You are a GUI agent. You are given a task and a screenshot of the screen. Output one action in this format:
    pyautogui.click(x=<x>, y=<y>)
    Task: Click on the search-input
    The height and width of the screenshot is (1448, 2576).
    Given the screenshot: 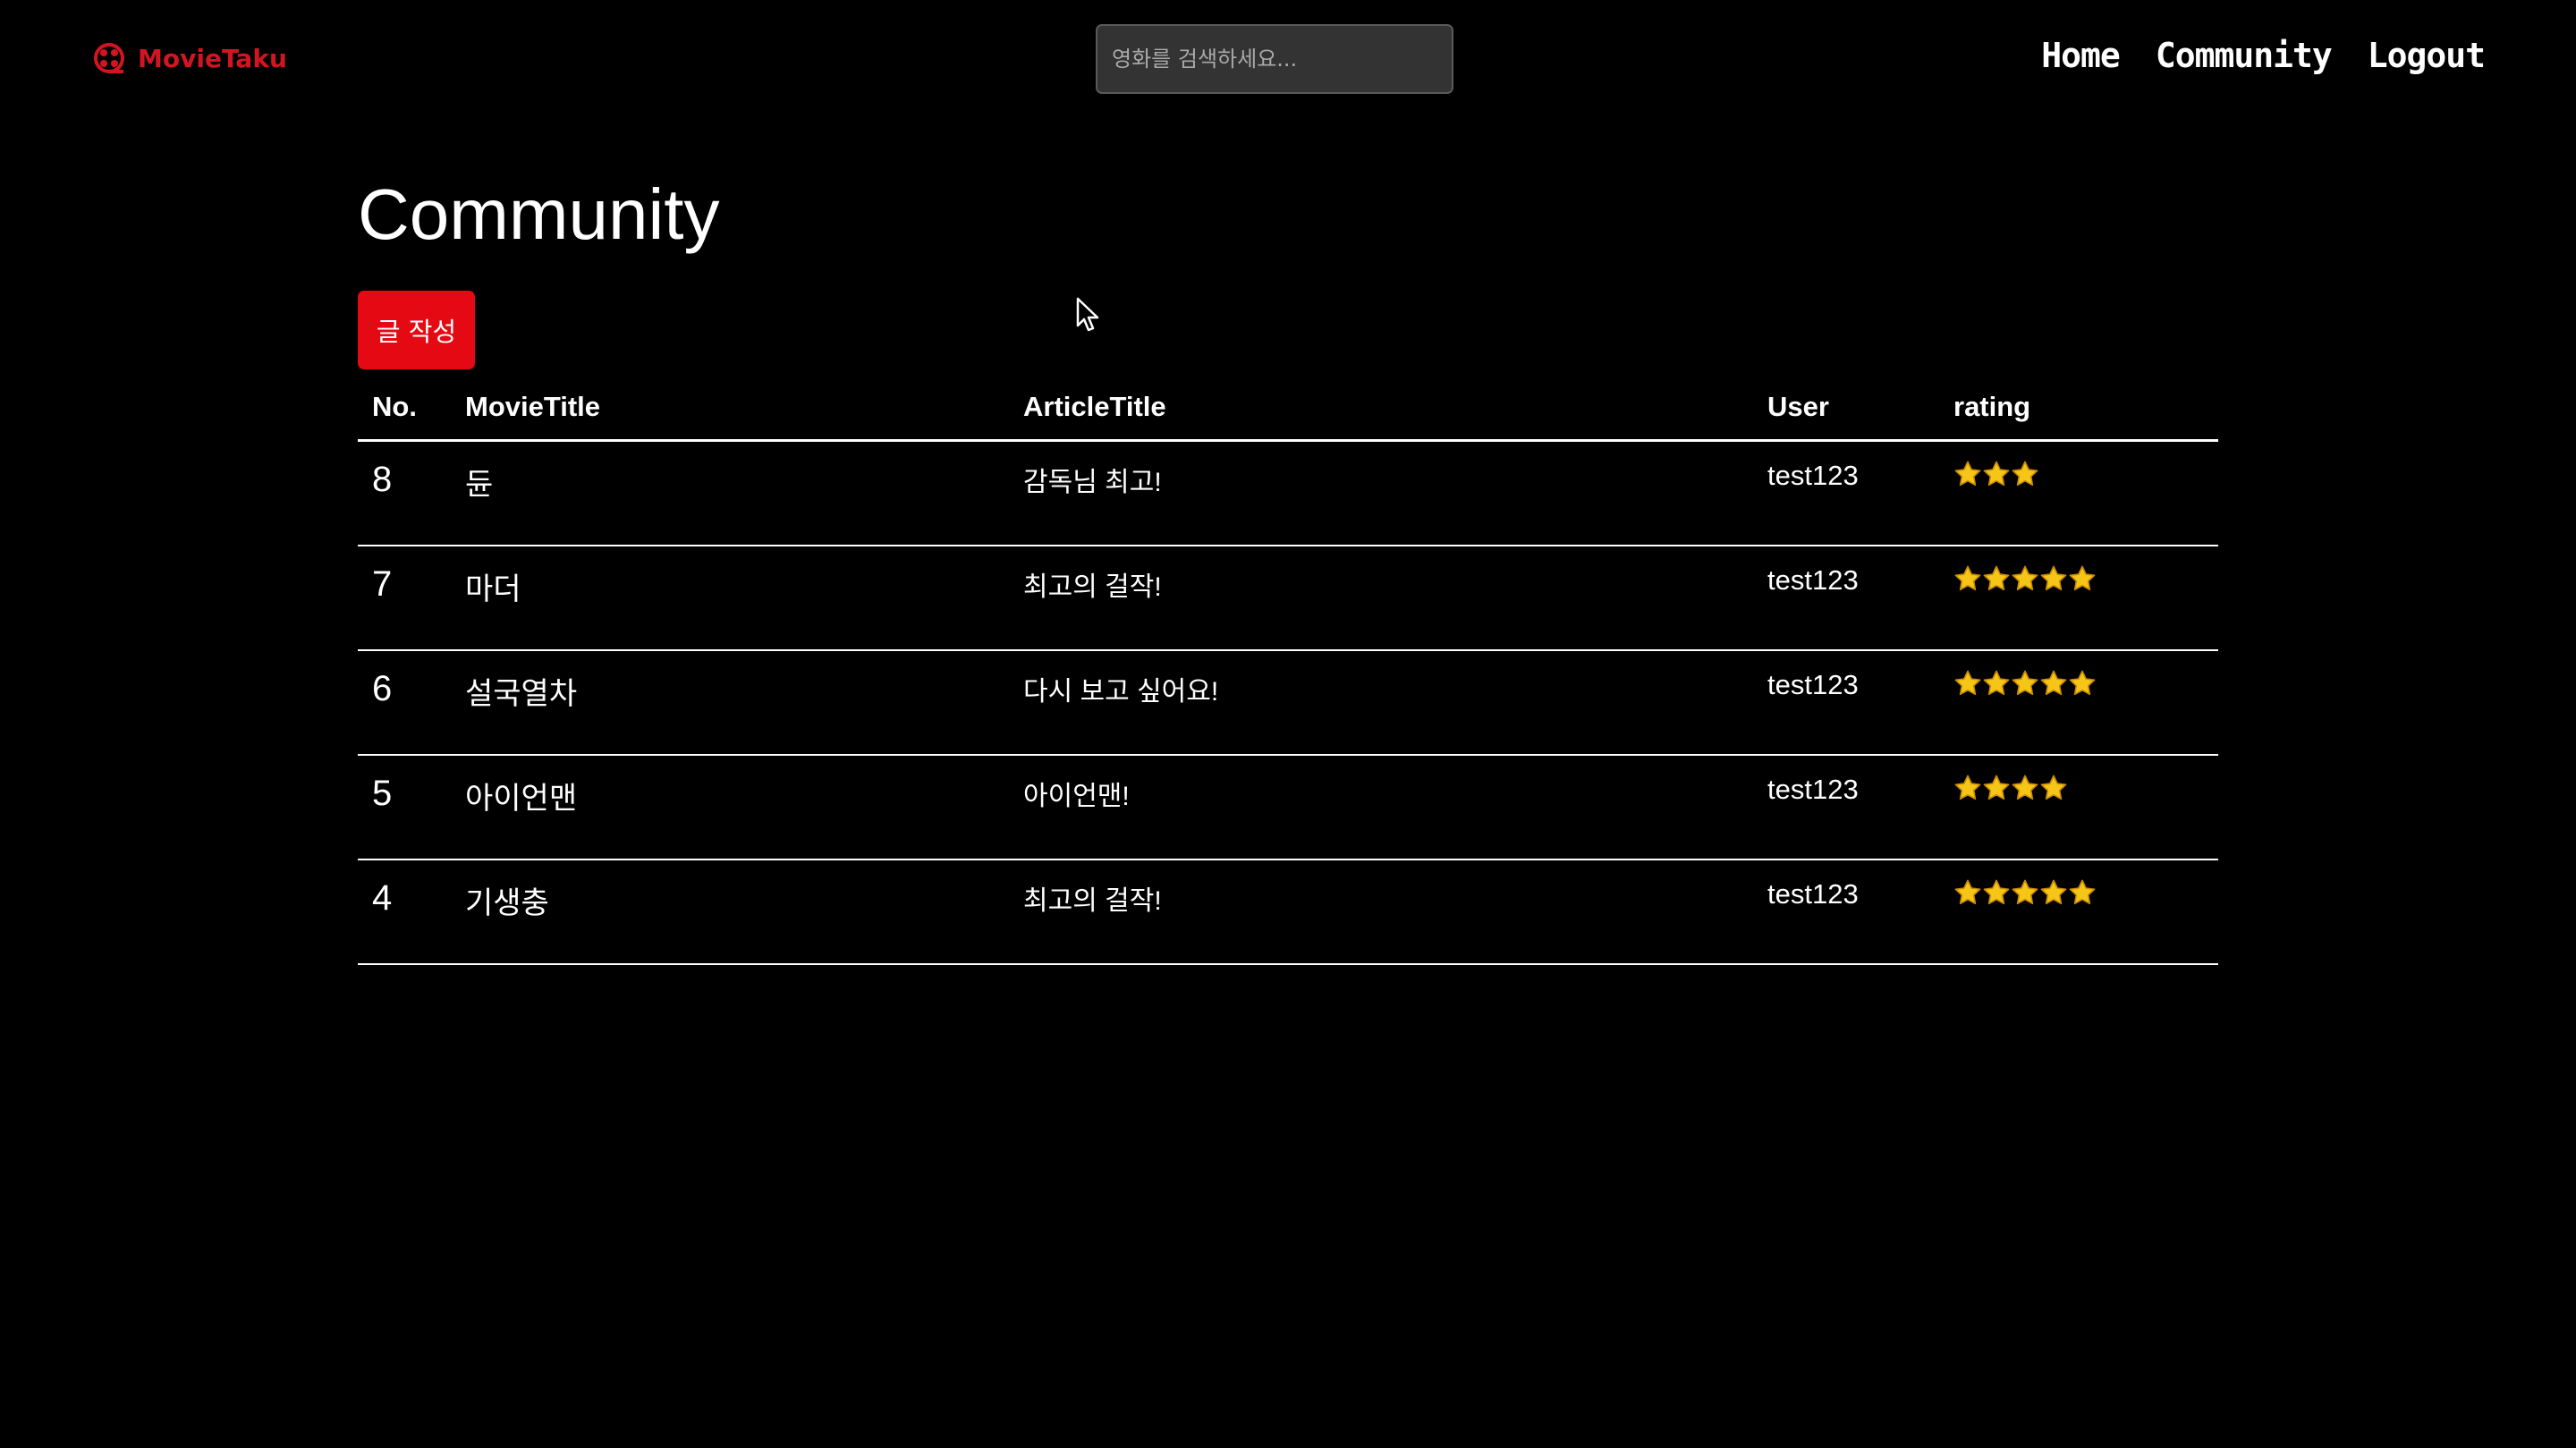 What is the action you would take?
    pyautogui.click(x=1274, y=59)
    